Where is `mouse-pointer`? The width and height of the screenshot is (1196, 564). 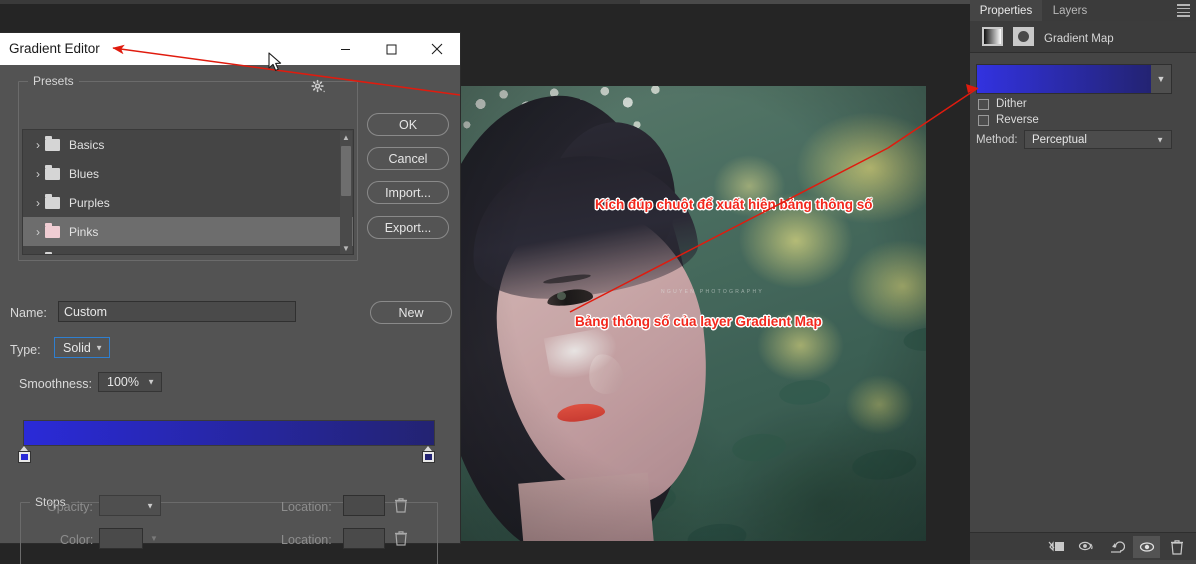
mouse-pointer is located at coordinates (275, 61).